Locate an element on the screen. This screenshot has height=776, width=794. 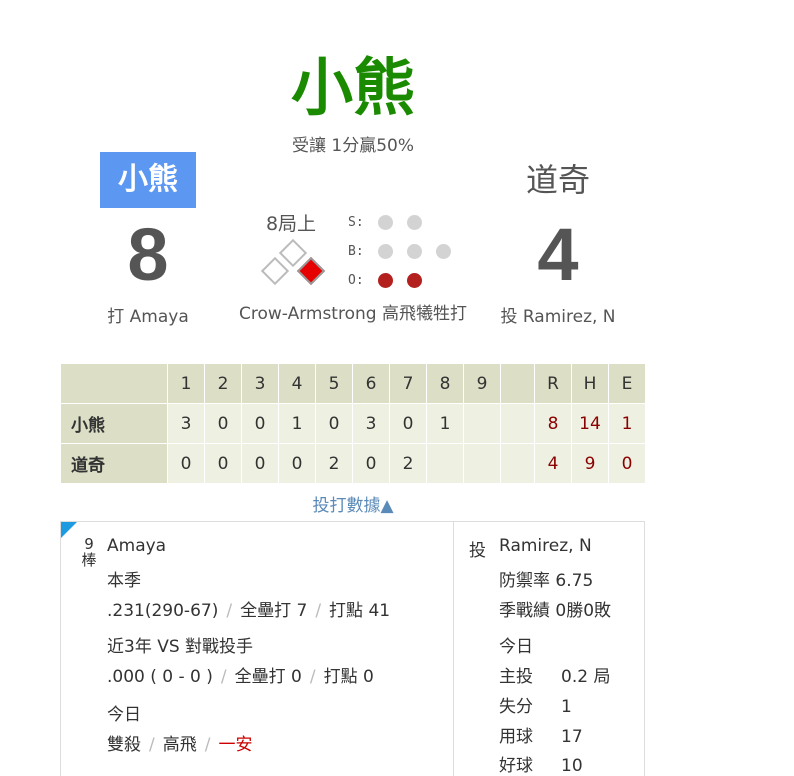
stat-value: 10 is located at coordinates (572, 766).